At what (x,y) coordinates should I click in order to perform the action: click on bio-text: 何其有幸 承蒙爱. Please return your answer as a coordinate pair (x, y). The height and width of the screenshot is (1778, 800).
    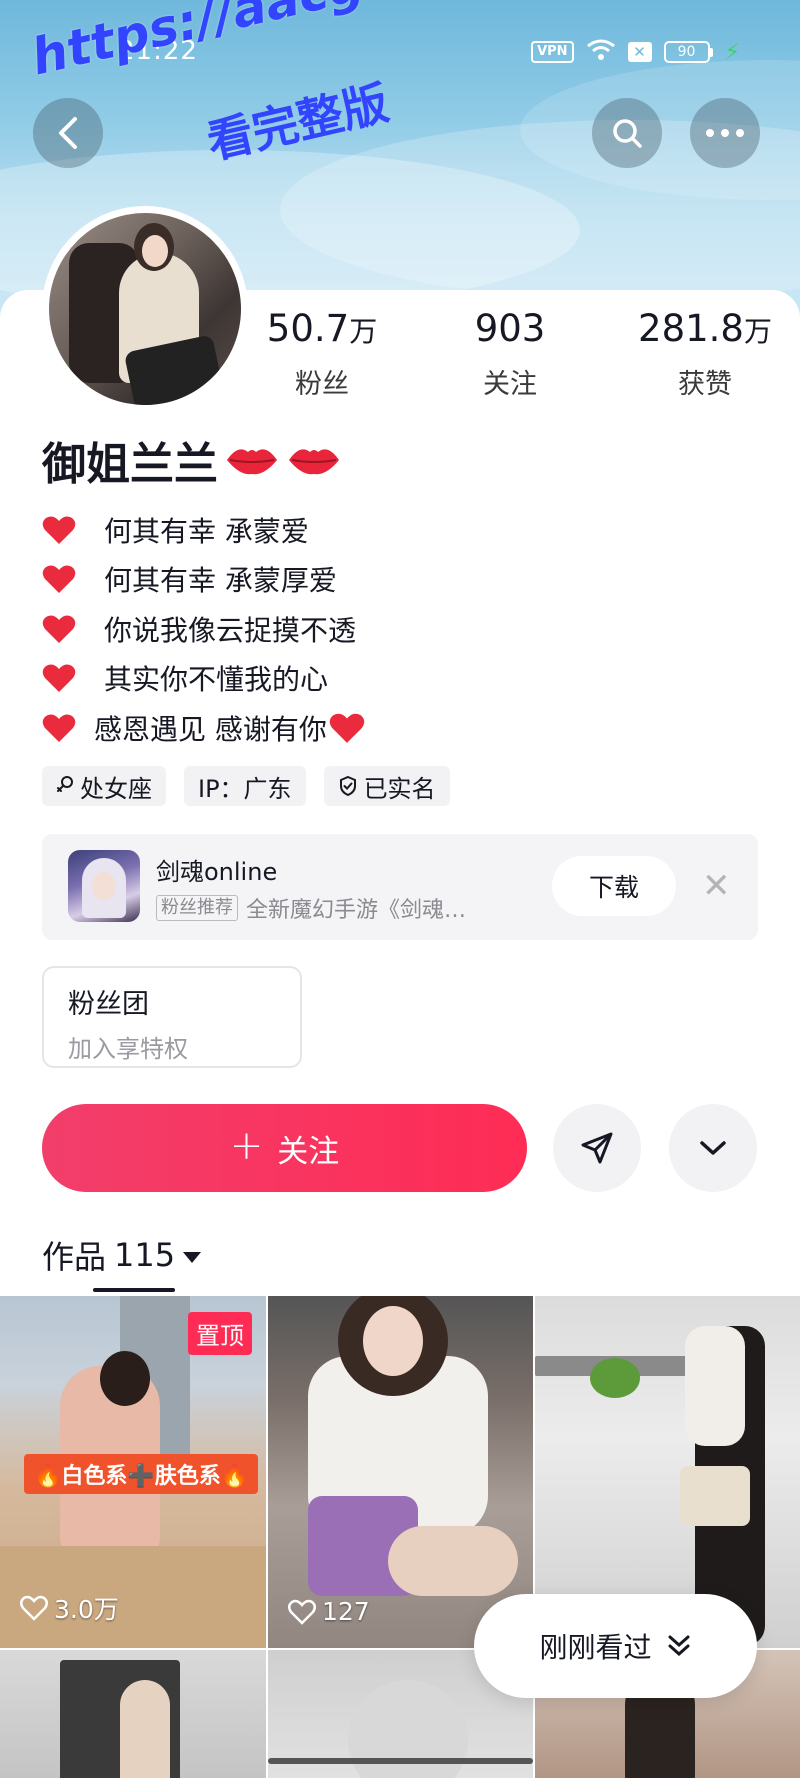
    Looking at the image, I should click on (206, 531).